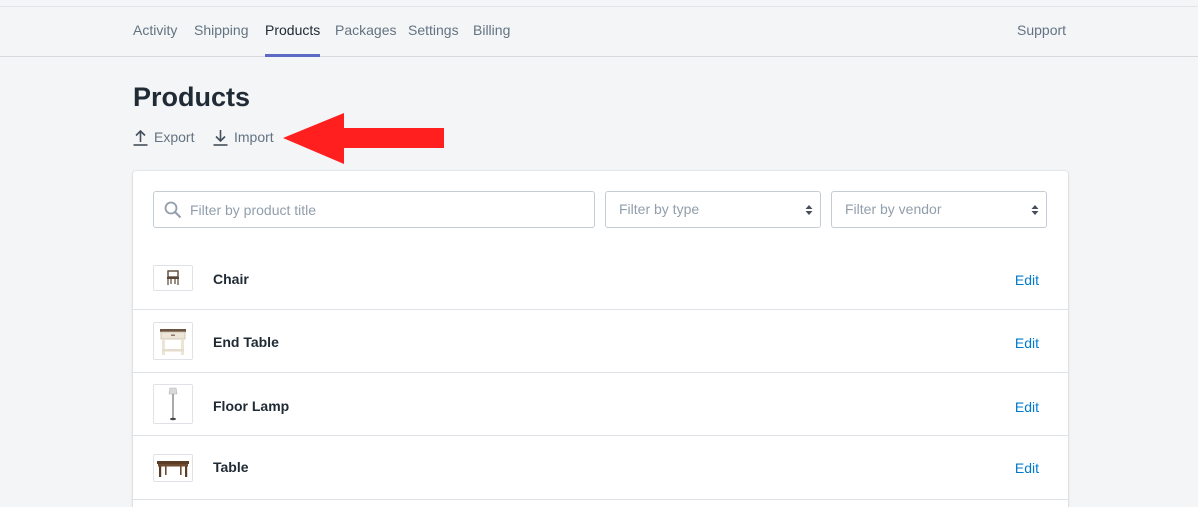 This screenshot has height=507, width=1198. Describe the element at coordinates (433, 32) in the screenshot. I see `tab-settings: Settings` at that location.